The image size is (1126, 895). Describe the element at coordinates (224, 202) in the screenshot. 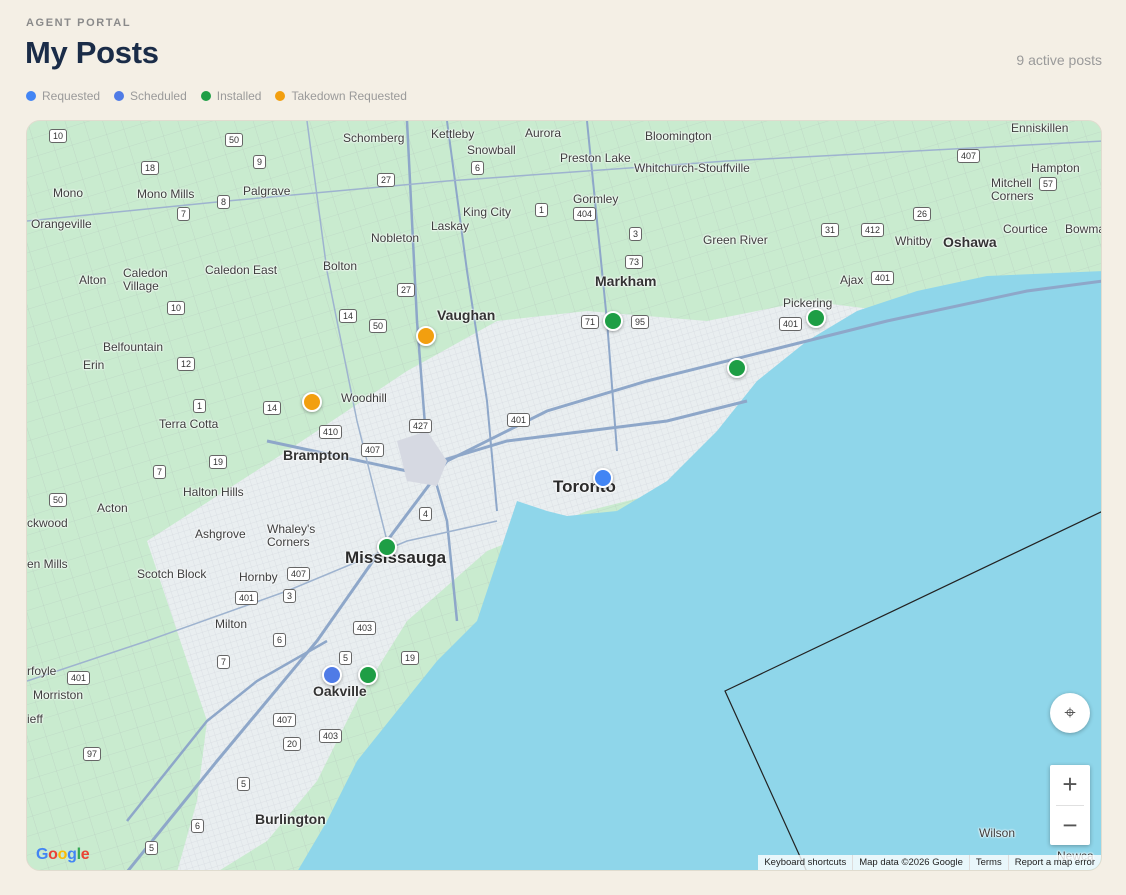

I see `highway-shield: 8` at that location.